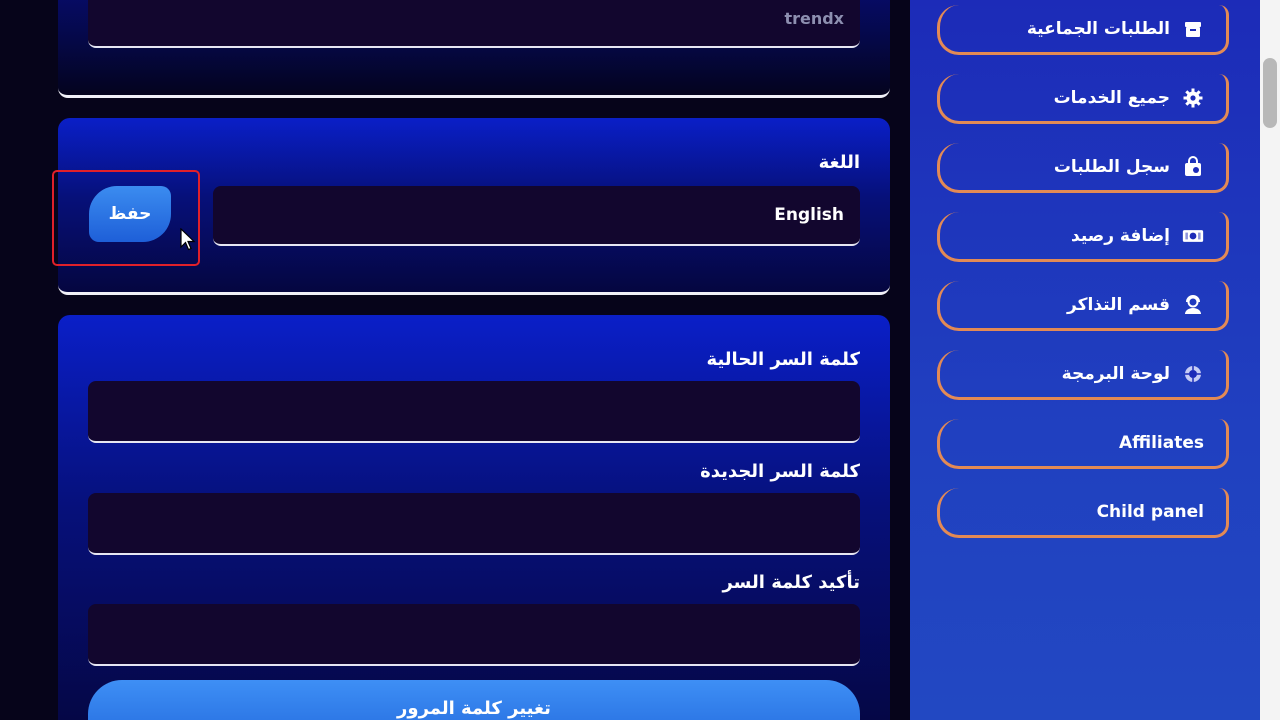 The image size is (1280, 720). What do you see at coordinates (791, 582) in the screenshot?
I see `confirm-password-label: تأكيد كلمة السر` at bounding box center [791, 582].